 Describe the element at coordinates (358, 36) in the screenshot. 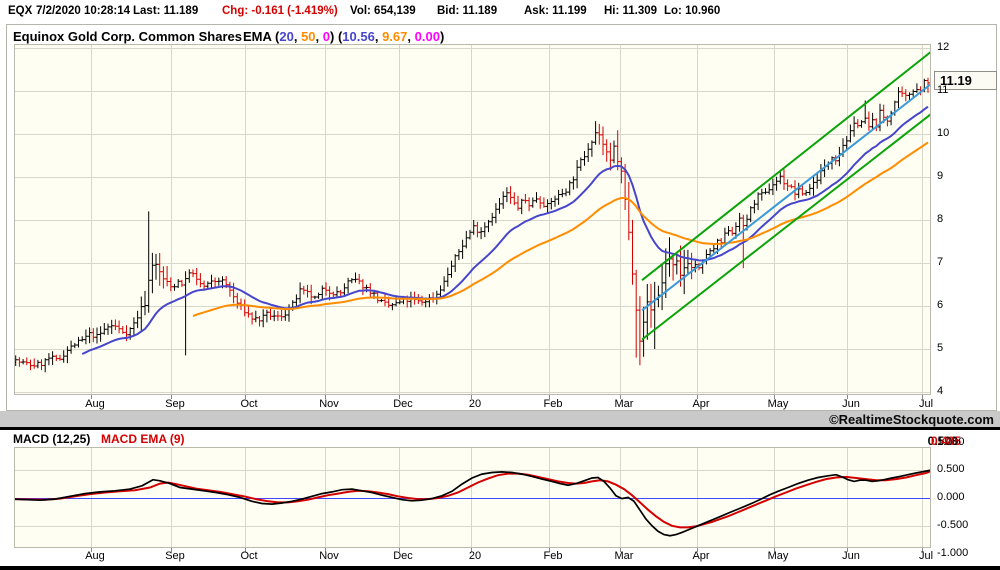

I see `ema-value-20: 10.56` at that location.